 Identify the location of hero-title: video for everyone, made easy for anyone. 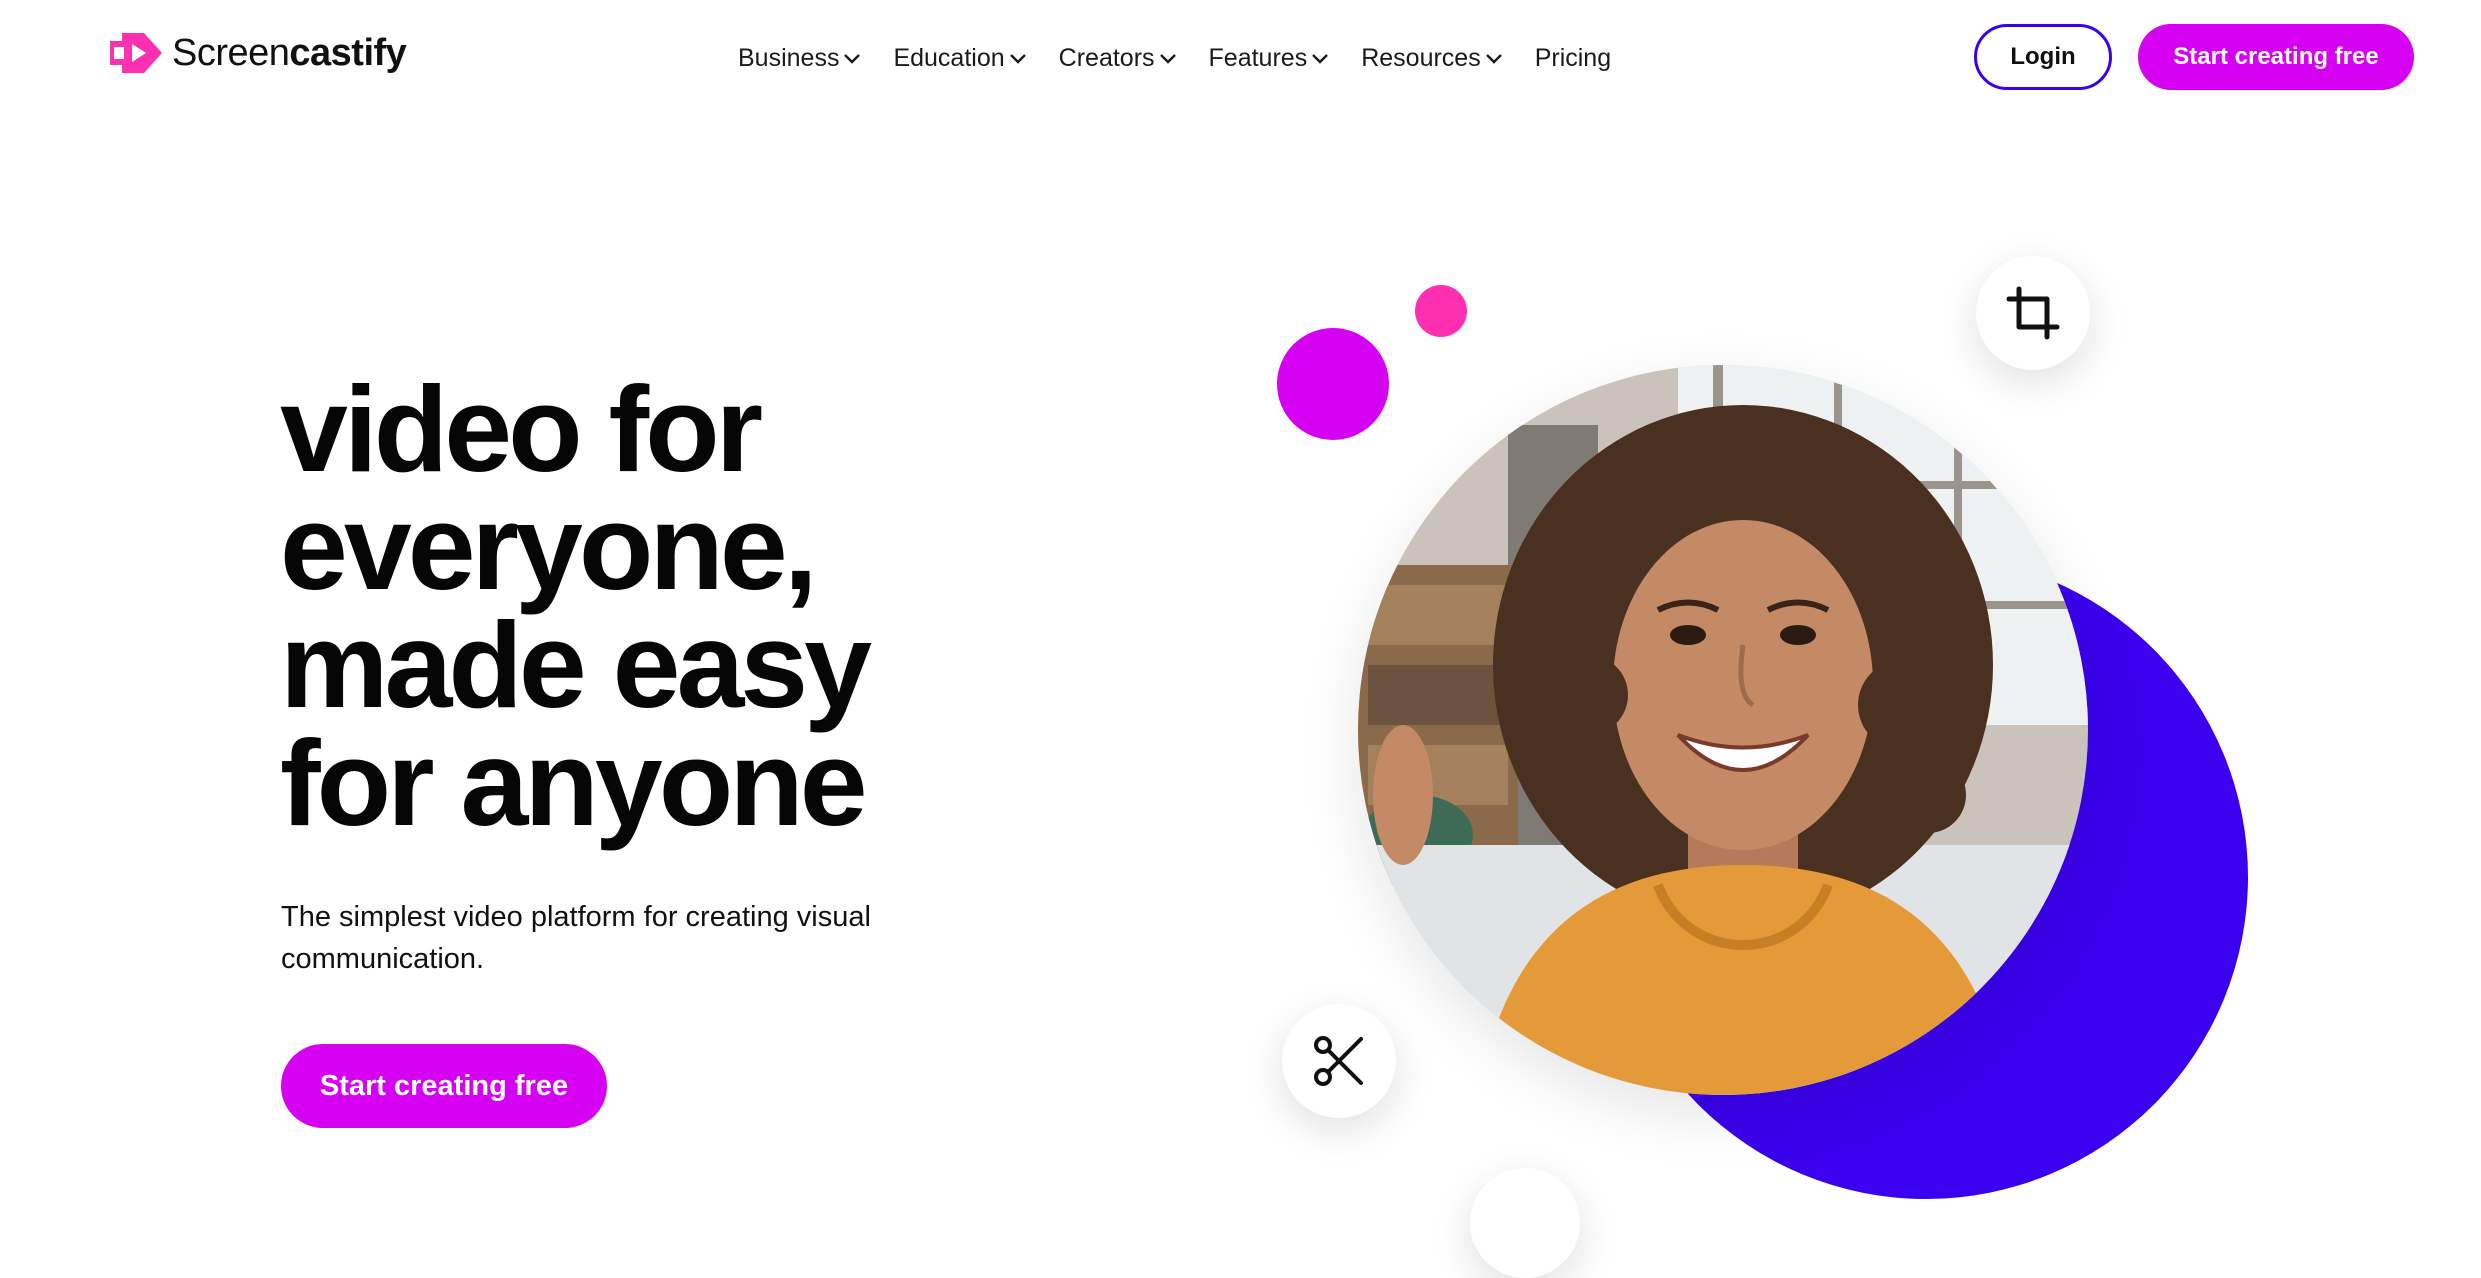
(576, 606).